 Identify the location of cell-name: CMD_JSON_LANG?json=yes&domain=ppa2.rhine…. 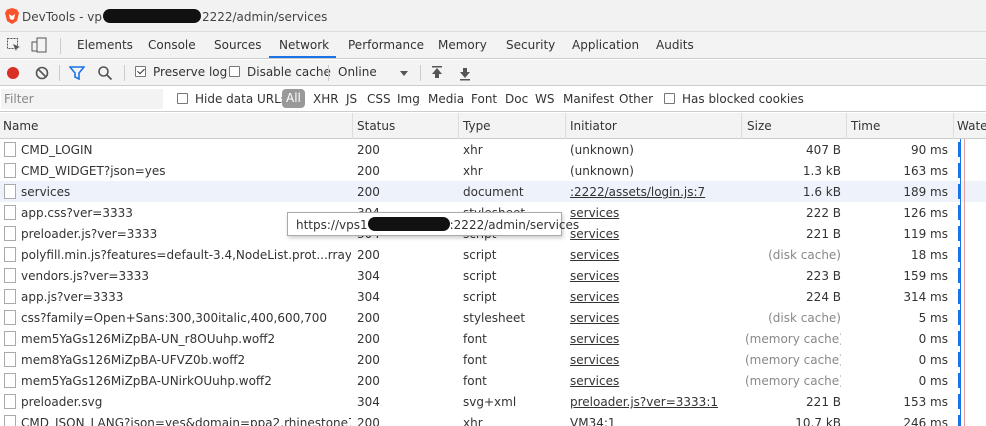
(186, 421).